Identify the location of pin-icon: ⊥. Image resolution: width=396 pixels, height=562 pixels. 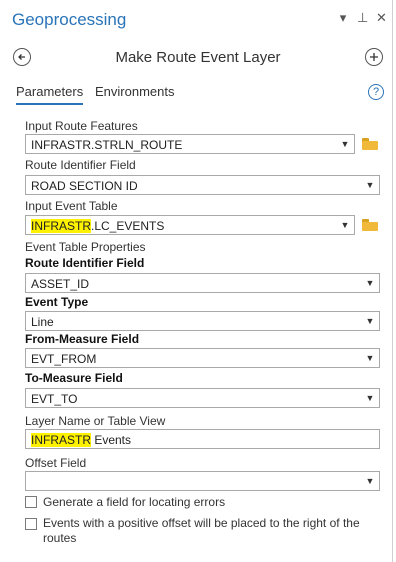
(362, 18).